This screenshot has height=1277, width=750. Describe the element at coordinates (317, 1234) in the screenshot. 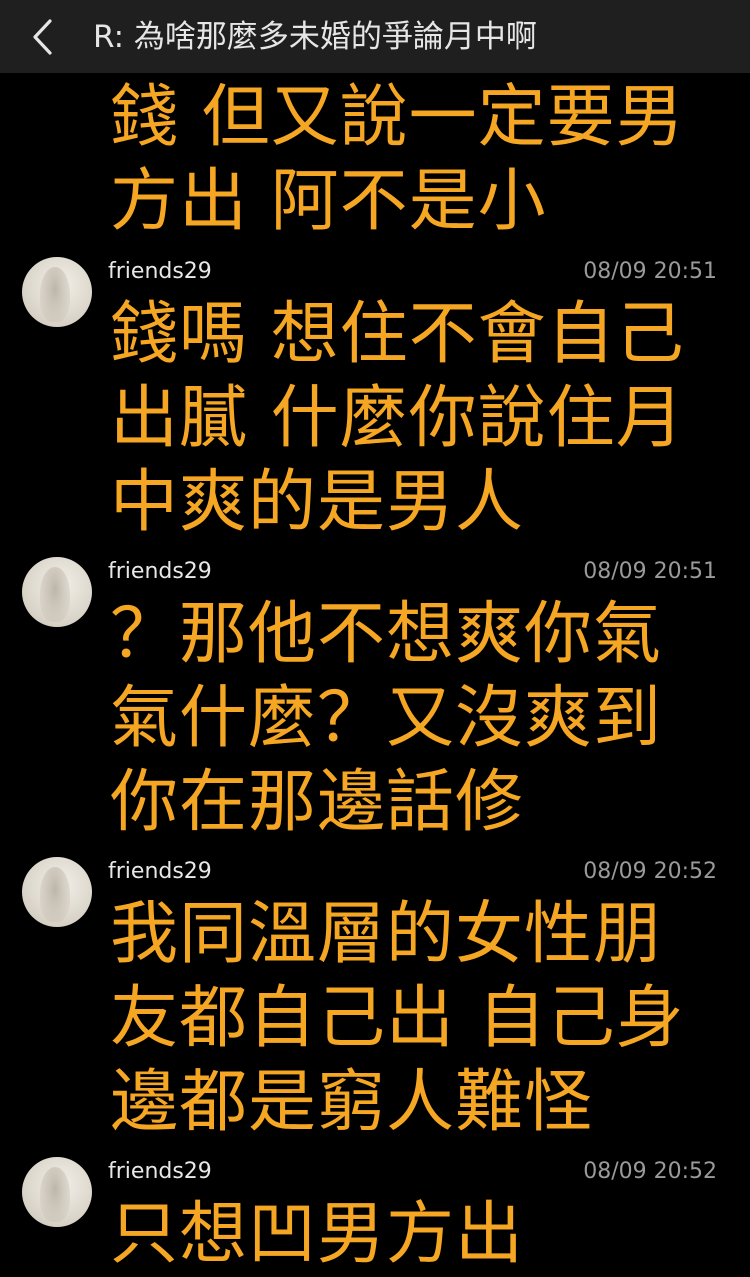

I see `message-line: 只想凹男方出` at that location.